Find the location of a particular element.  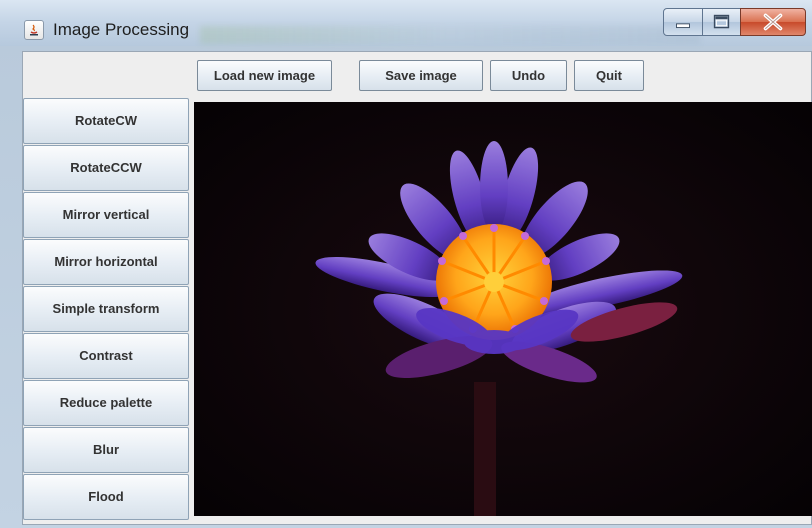

close-icon is located at coordinates (773, 22).